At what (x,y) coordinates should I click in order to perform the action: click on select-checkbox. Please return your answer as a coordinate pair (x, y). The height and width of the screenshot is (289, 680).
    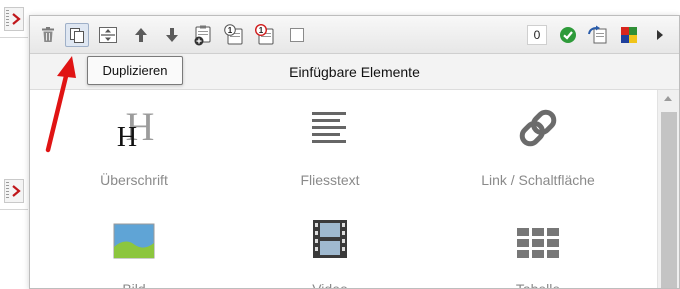
    Looking at the image, I should click on (297, 35).